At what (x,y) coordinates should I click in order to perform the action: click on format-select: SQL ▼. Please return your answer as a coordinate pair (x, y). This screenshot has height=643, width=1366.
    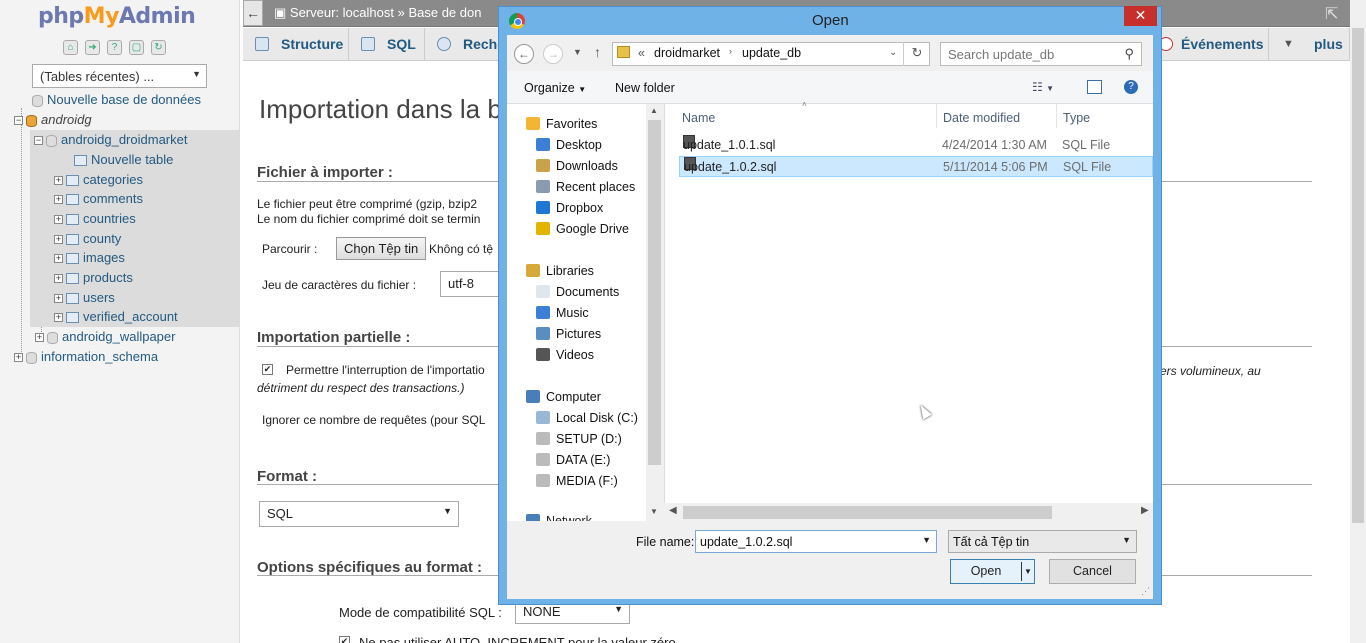
    Looking at the image, I should click on (359, 514).